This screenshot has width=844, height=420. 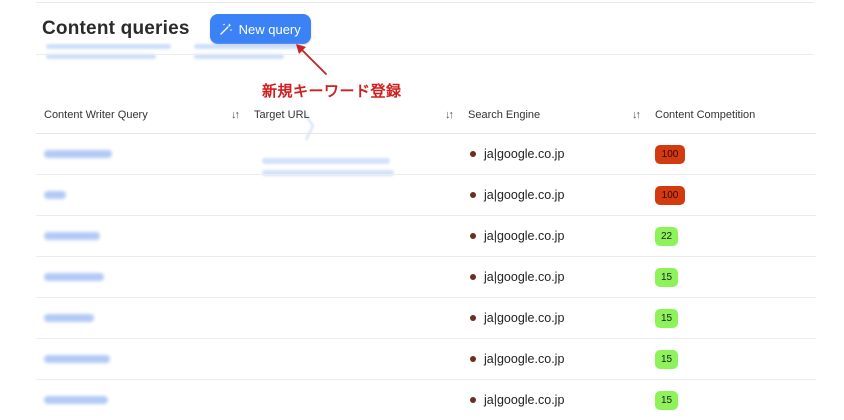 I want to click on header-divider, so click(x=425, y=54).